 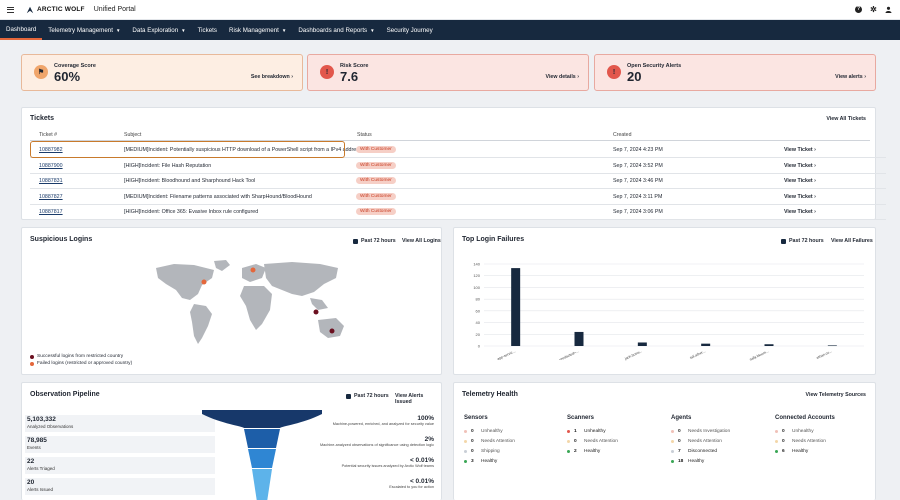 I want to click on telemetry-status-item: 0 Needs Investigation, so click(x=700, y=431).